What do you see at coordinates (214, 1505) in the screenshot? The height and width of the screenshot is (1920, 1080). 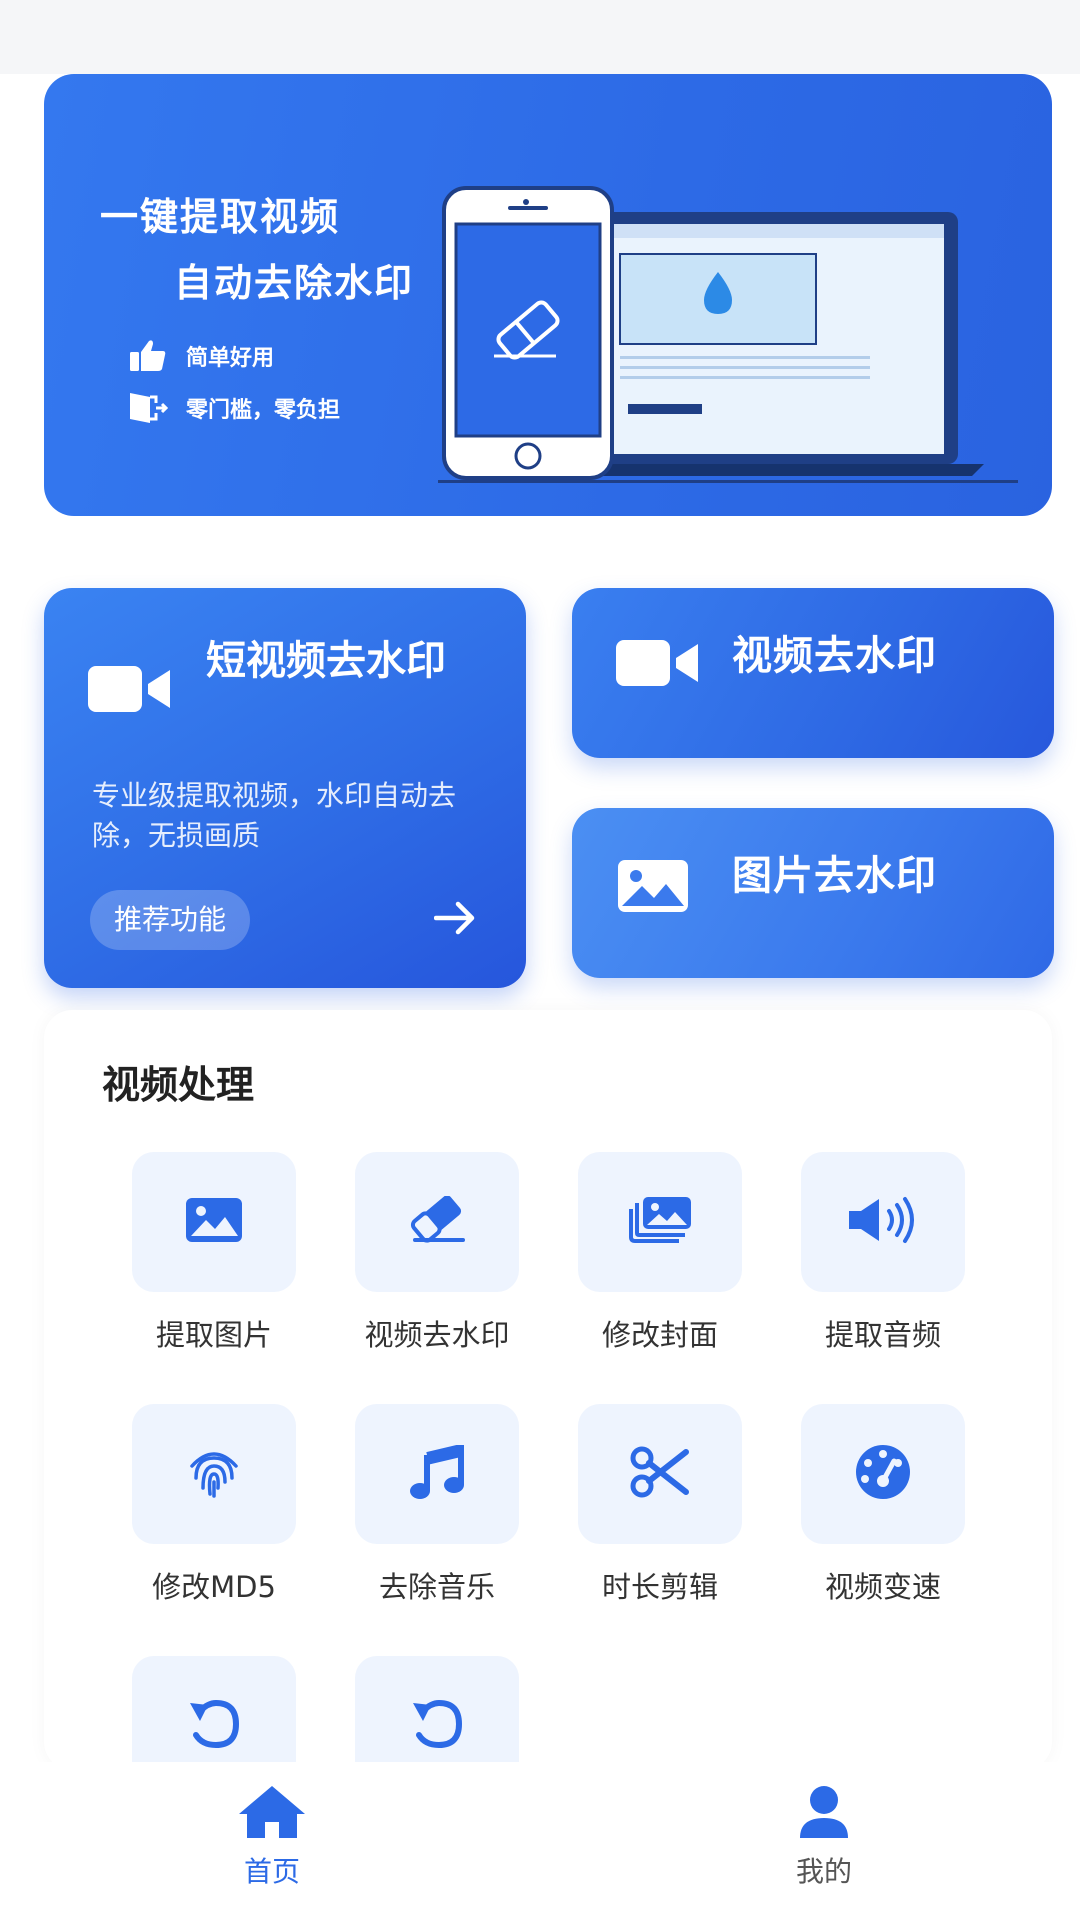 I see `tool-modify-md5: 修改MD5` at bounding box center [214, 1505].